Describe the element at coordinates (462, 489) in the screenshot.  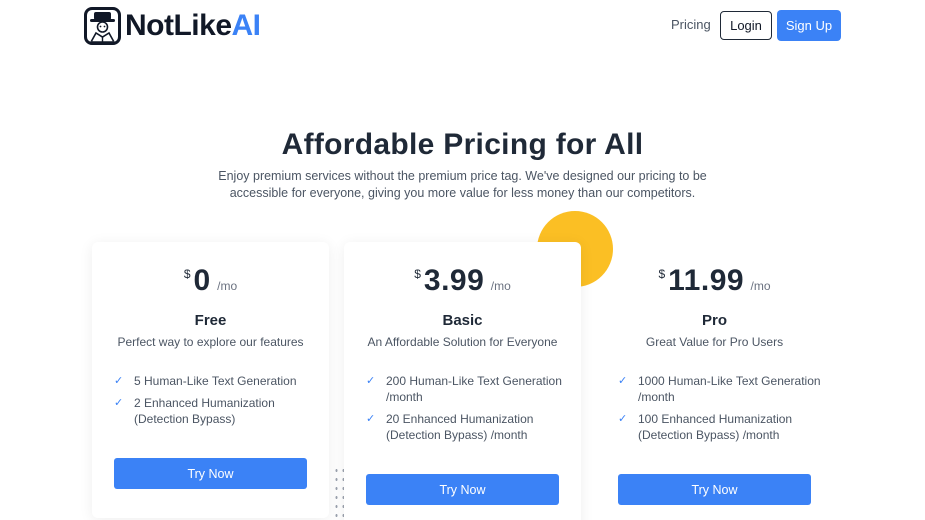
I see `try-now-button-basic: Try Now` at that location.